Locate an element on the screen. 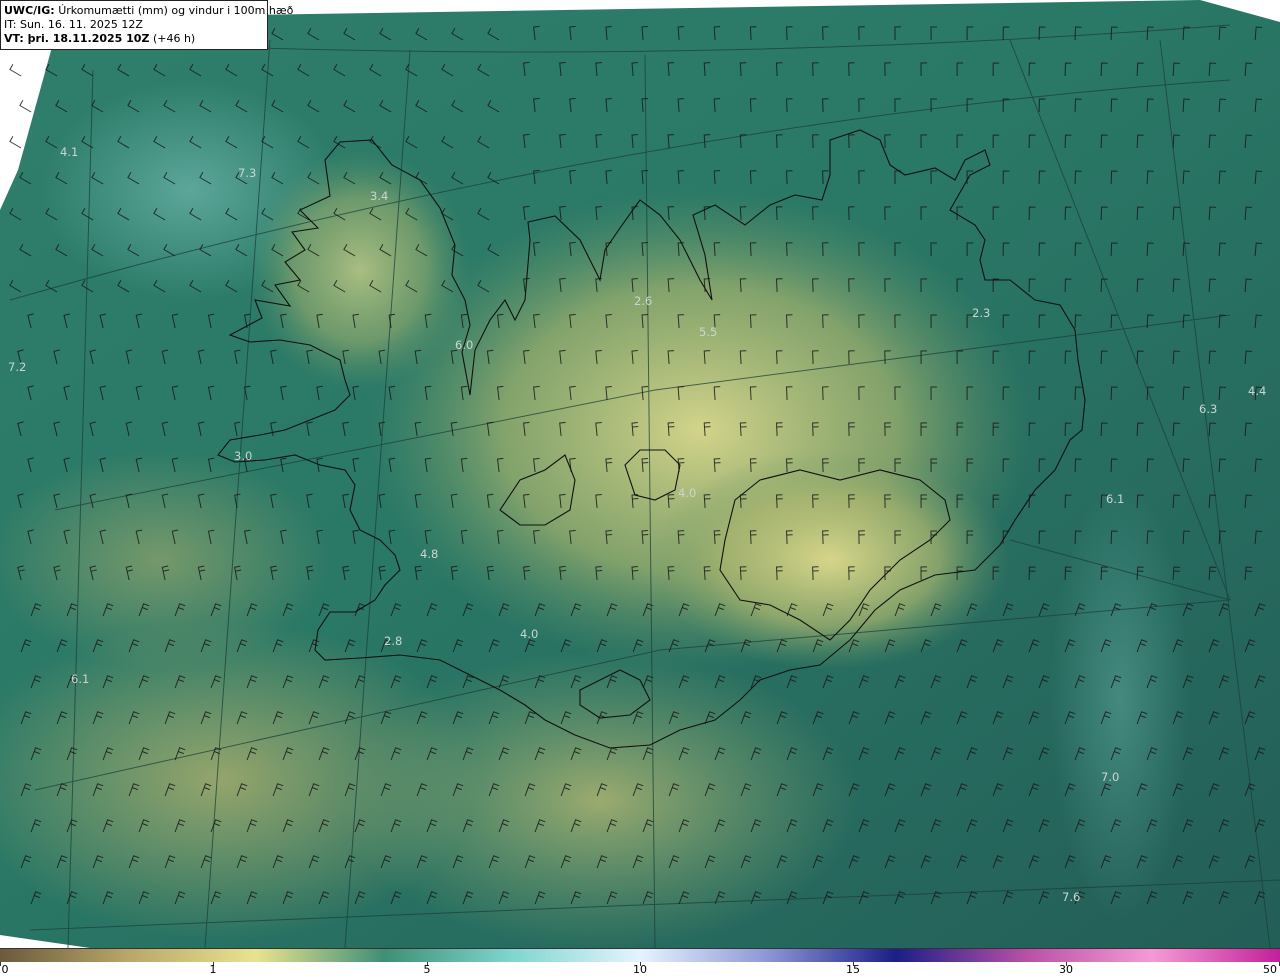  valid-time-line: VT: þri. 18.11.2025 10Z (+46 h) is located at coordinates (135, 39).